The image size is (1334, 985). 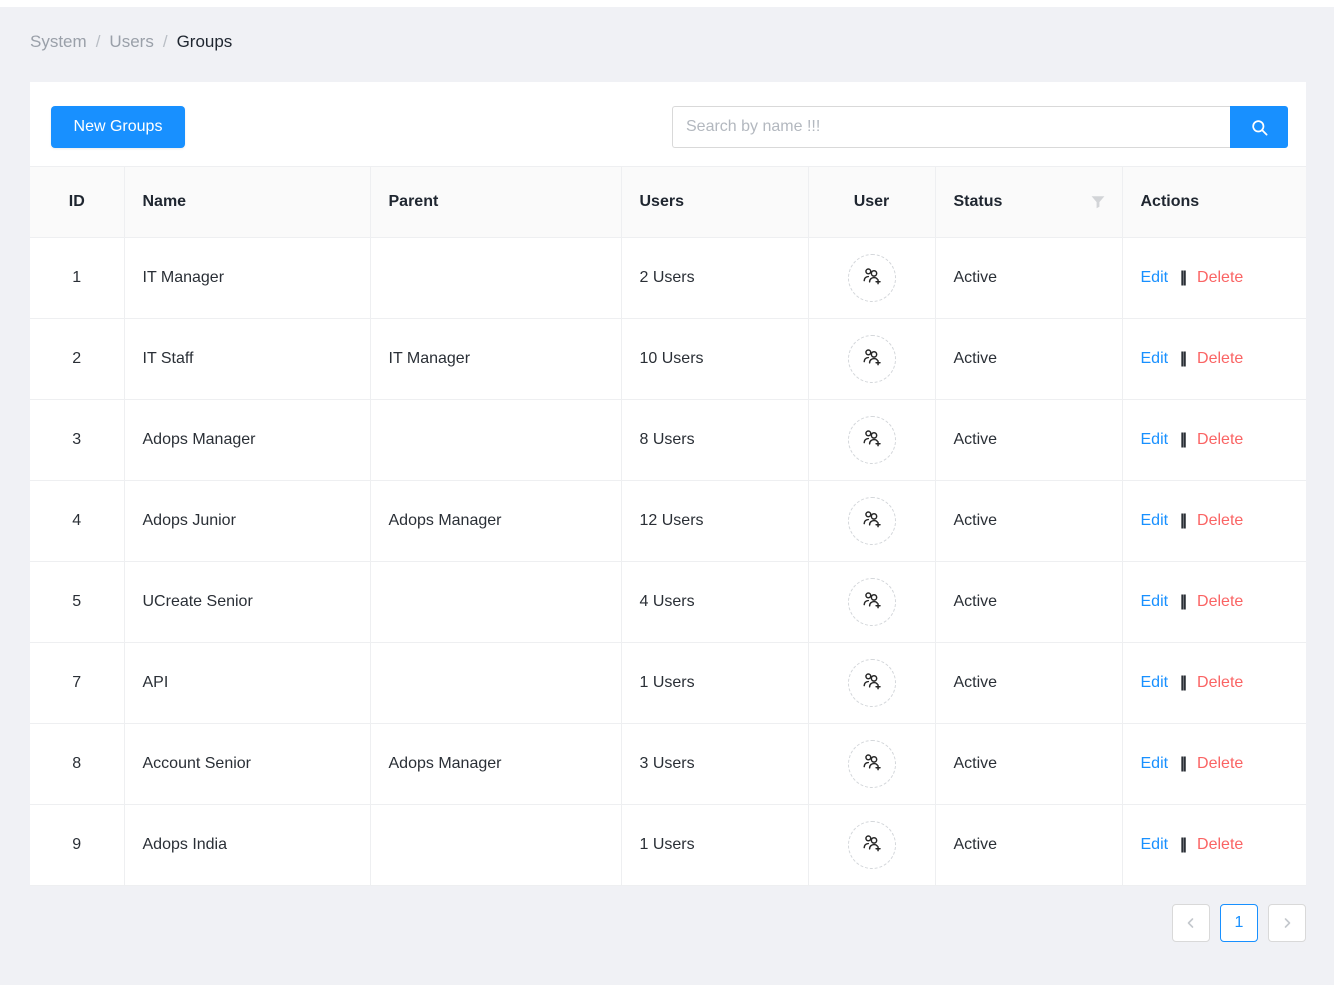 I want to click on breadcrumb-item-users: Users, so click(x=131, y=42).